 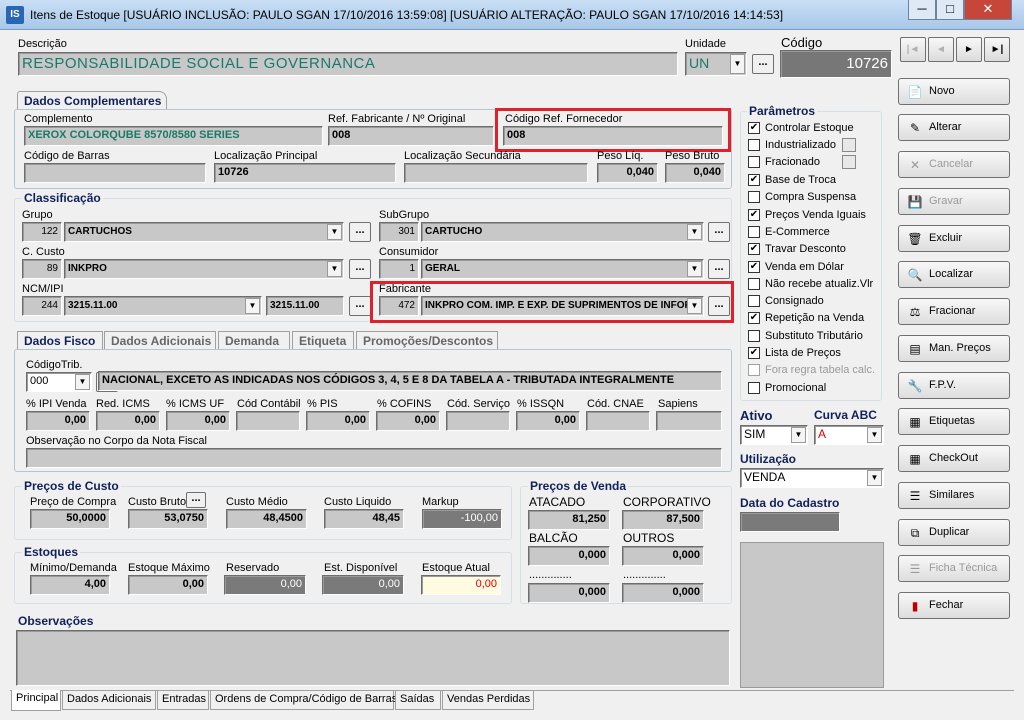 I want to click on balcao-input: 0,000, so click(x=569, y=556).